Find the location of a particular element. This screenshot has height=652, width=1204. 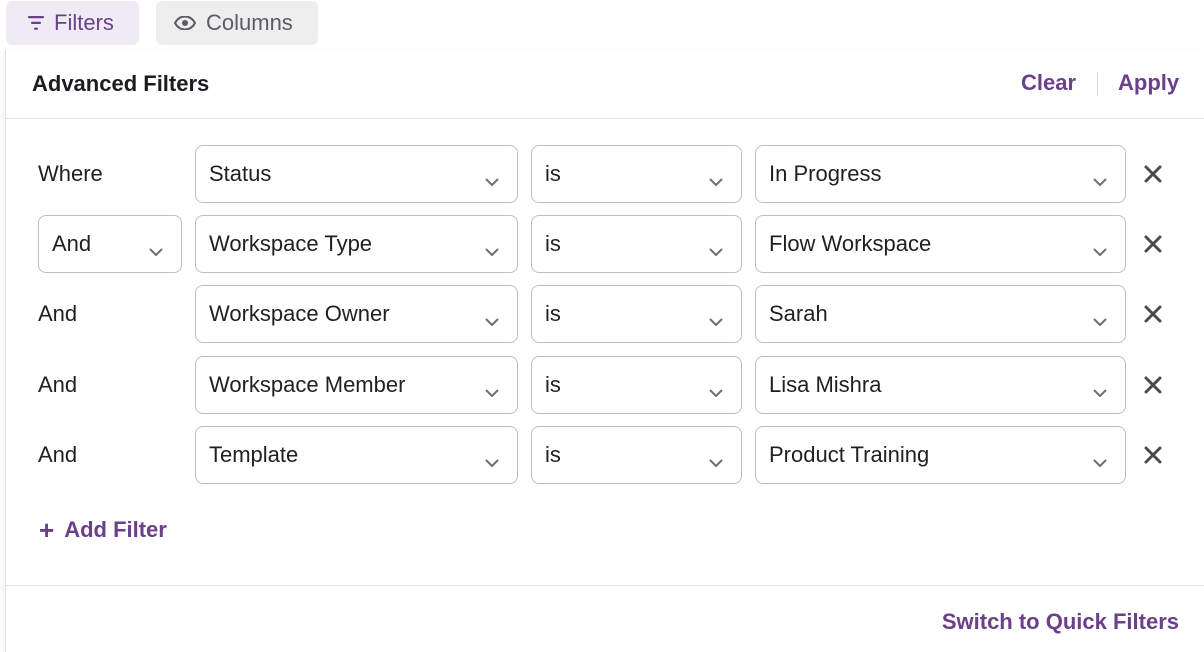

add-filter-button: + Add Filter is located at coordinates (103, 530).